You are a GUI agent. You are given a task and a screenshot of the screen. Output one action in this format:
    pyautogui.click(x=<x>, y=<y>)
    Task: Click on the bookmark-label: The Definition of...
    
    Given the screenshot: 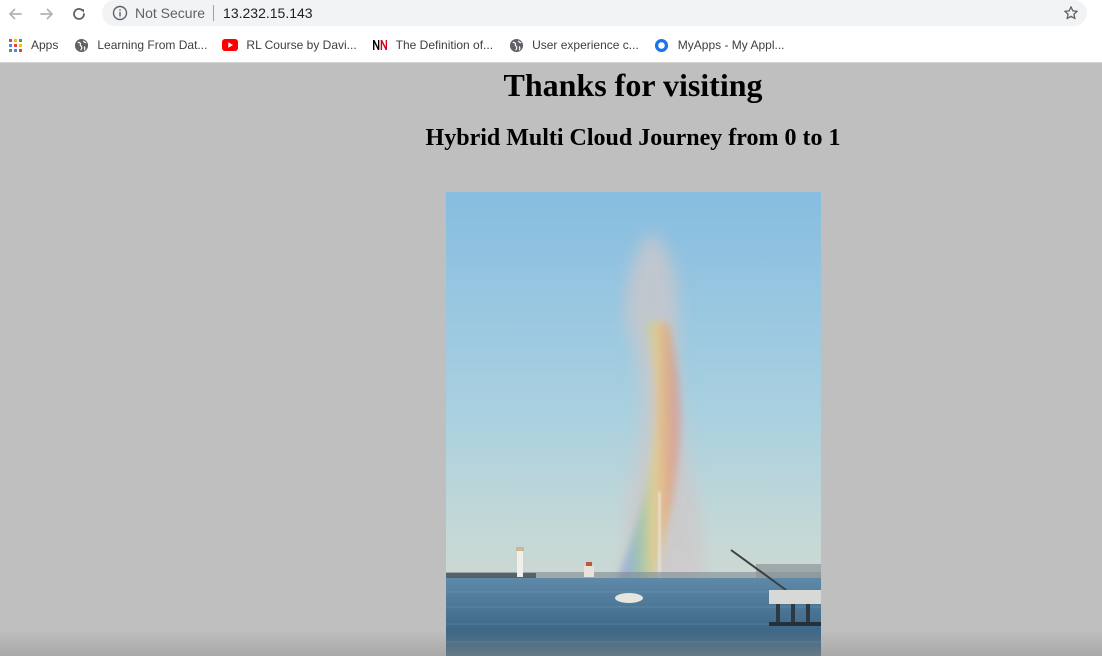 What is the action you would take?
    pyautogui.click(x=444, y=45)
    